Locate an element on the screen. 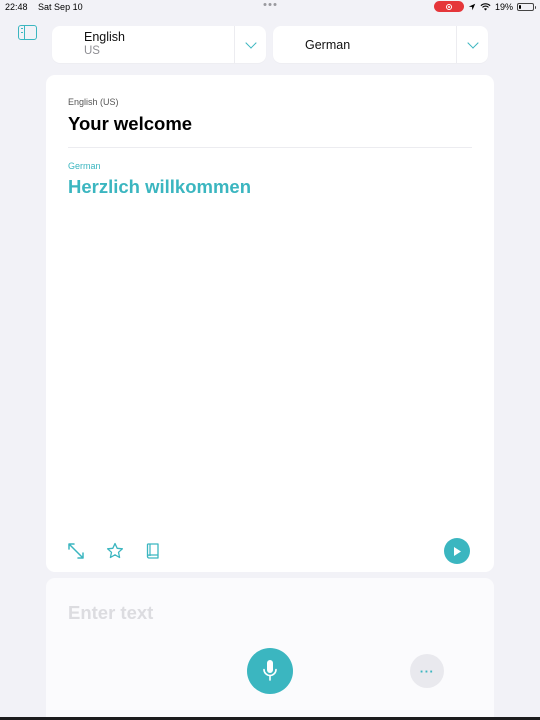 Image resolution: width=540 pixels, height=720 pixels. status-date: Sat Sep 10 is located at coordinates (60, 7).